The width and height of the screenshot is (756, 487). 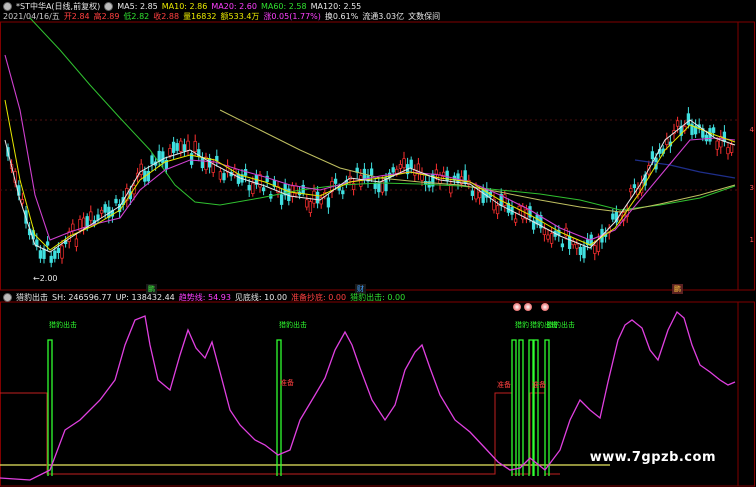 What do you see at coordinates (283, 6) in the screenshot?
I see `ma-legend-item: MA60: 2.58` at bounding box center [283, 6].